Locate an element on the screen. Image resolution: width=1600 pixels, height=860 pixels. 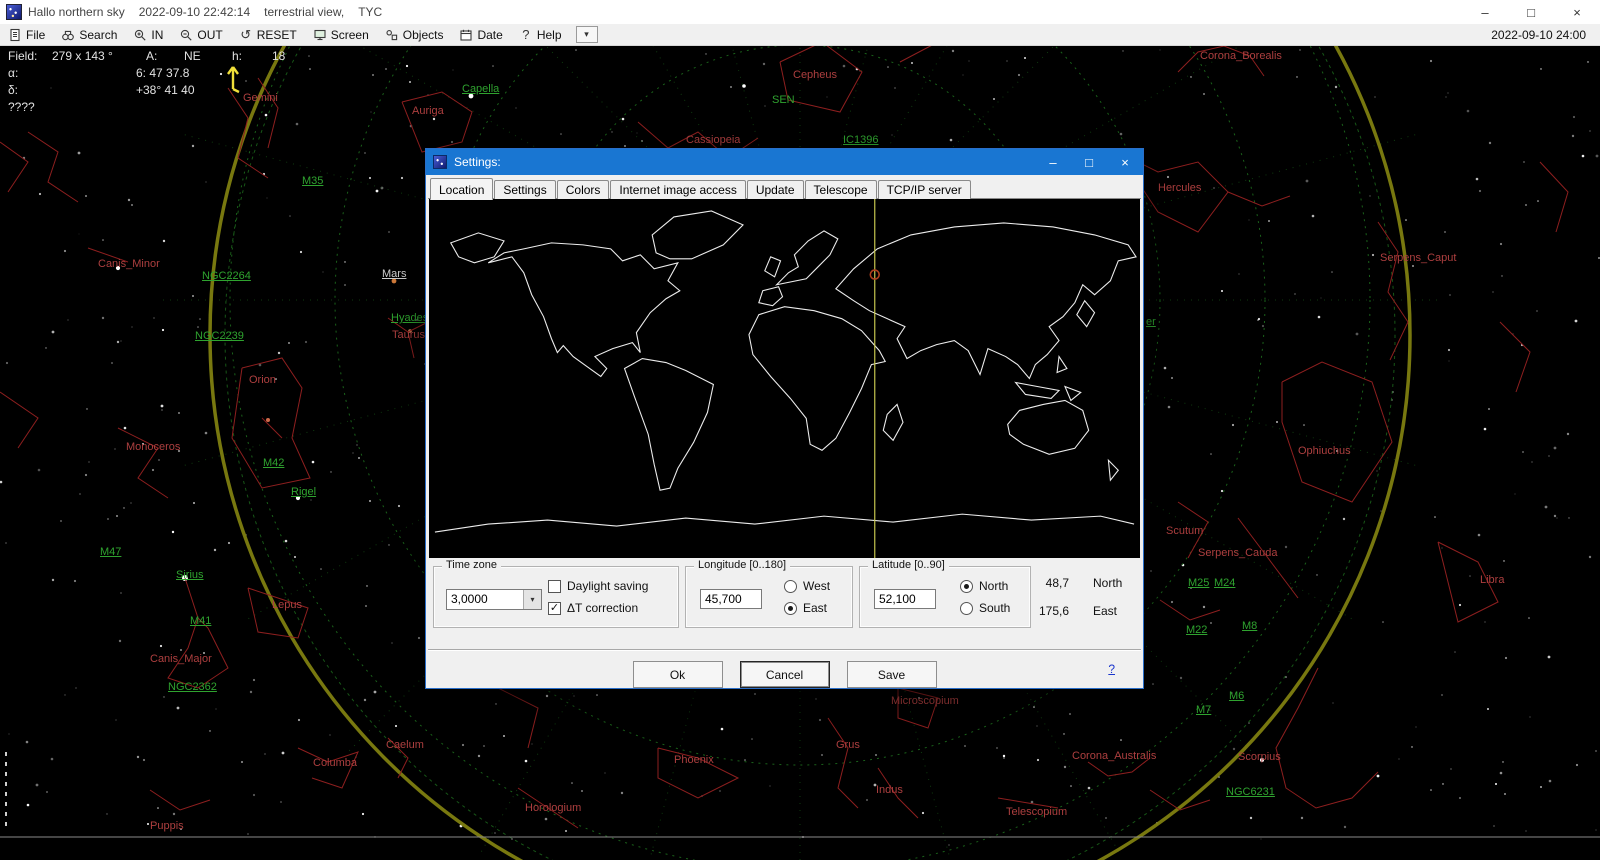
dialog-controls: – □ × is located at coordinates (1089, 162).